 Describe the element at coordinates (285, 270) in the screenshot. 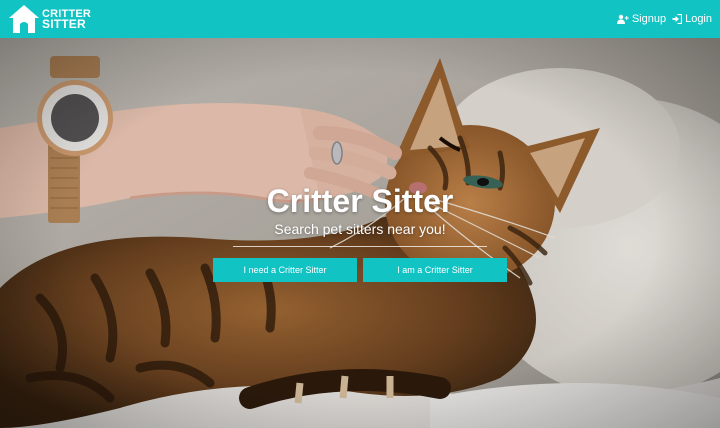

I see `need-sitter-button: I need a Critter Sitter` at that location.